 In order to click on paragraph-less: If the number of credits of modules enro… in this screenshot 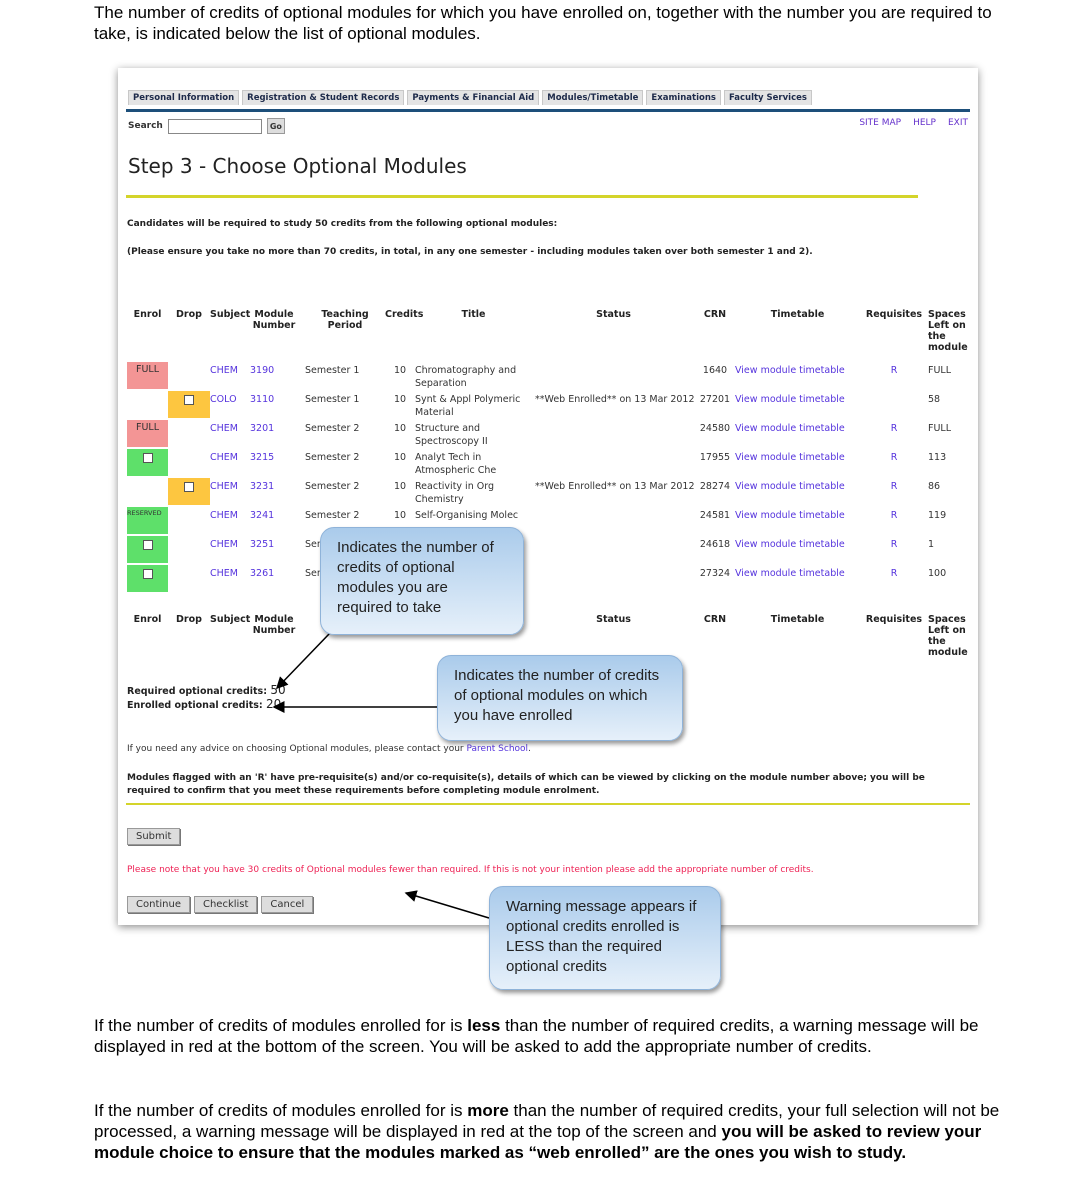, I will do `click(536, 1036)`.